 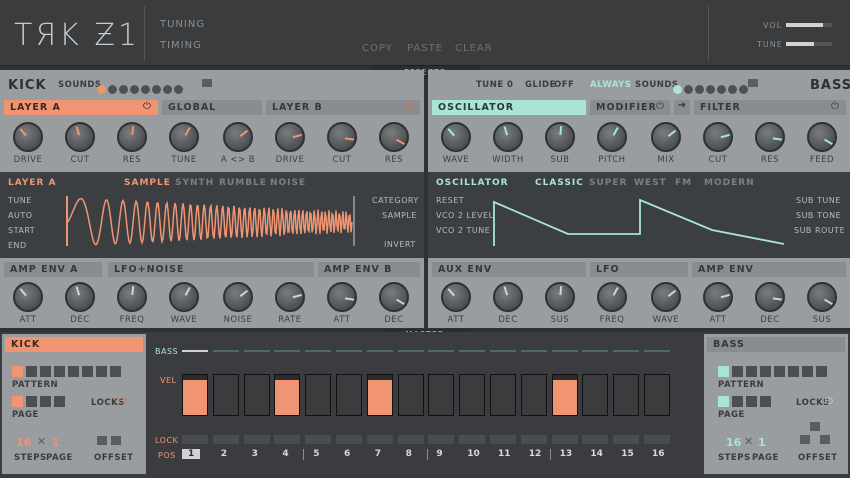 What do you see at coordinates (343, 107) in the screenshot?
I see `kick-section-layer-b: LAYER B` at bounding box center [343, 107].